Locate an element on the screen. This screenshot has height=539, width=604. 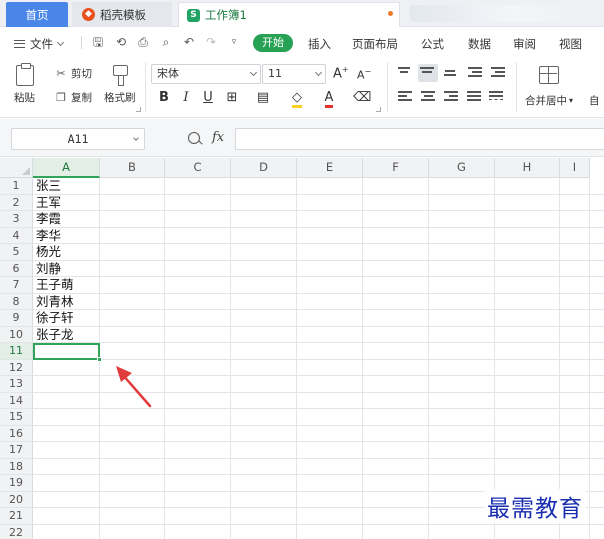
file-menu: 文件 is located at coordinates (39, 44).